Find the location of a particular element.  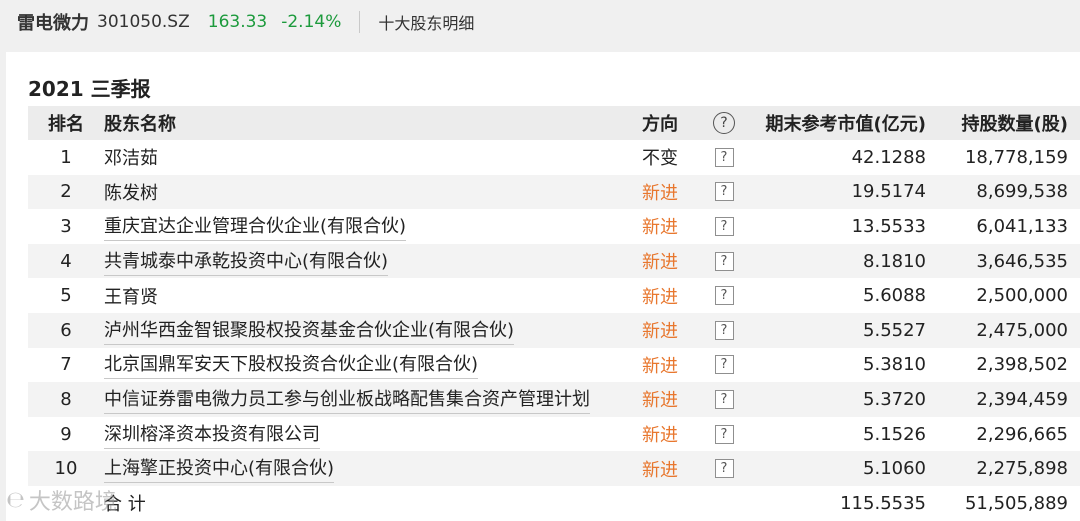

holder-name: 陈发树 is located at coordinates (131, 192).